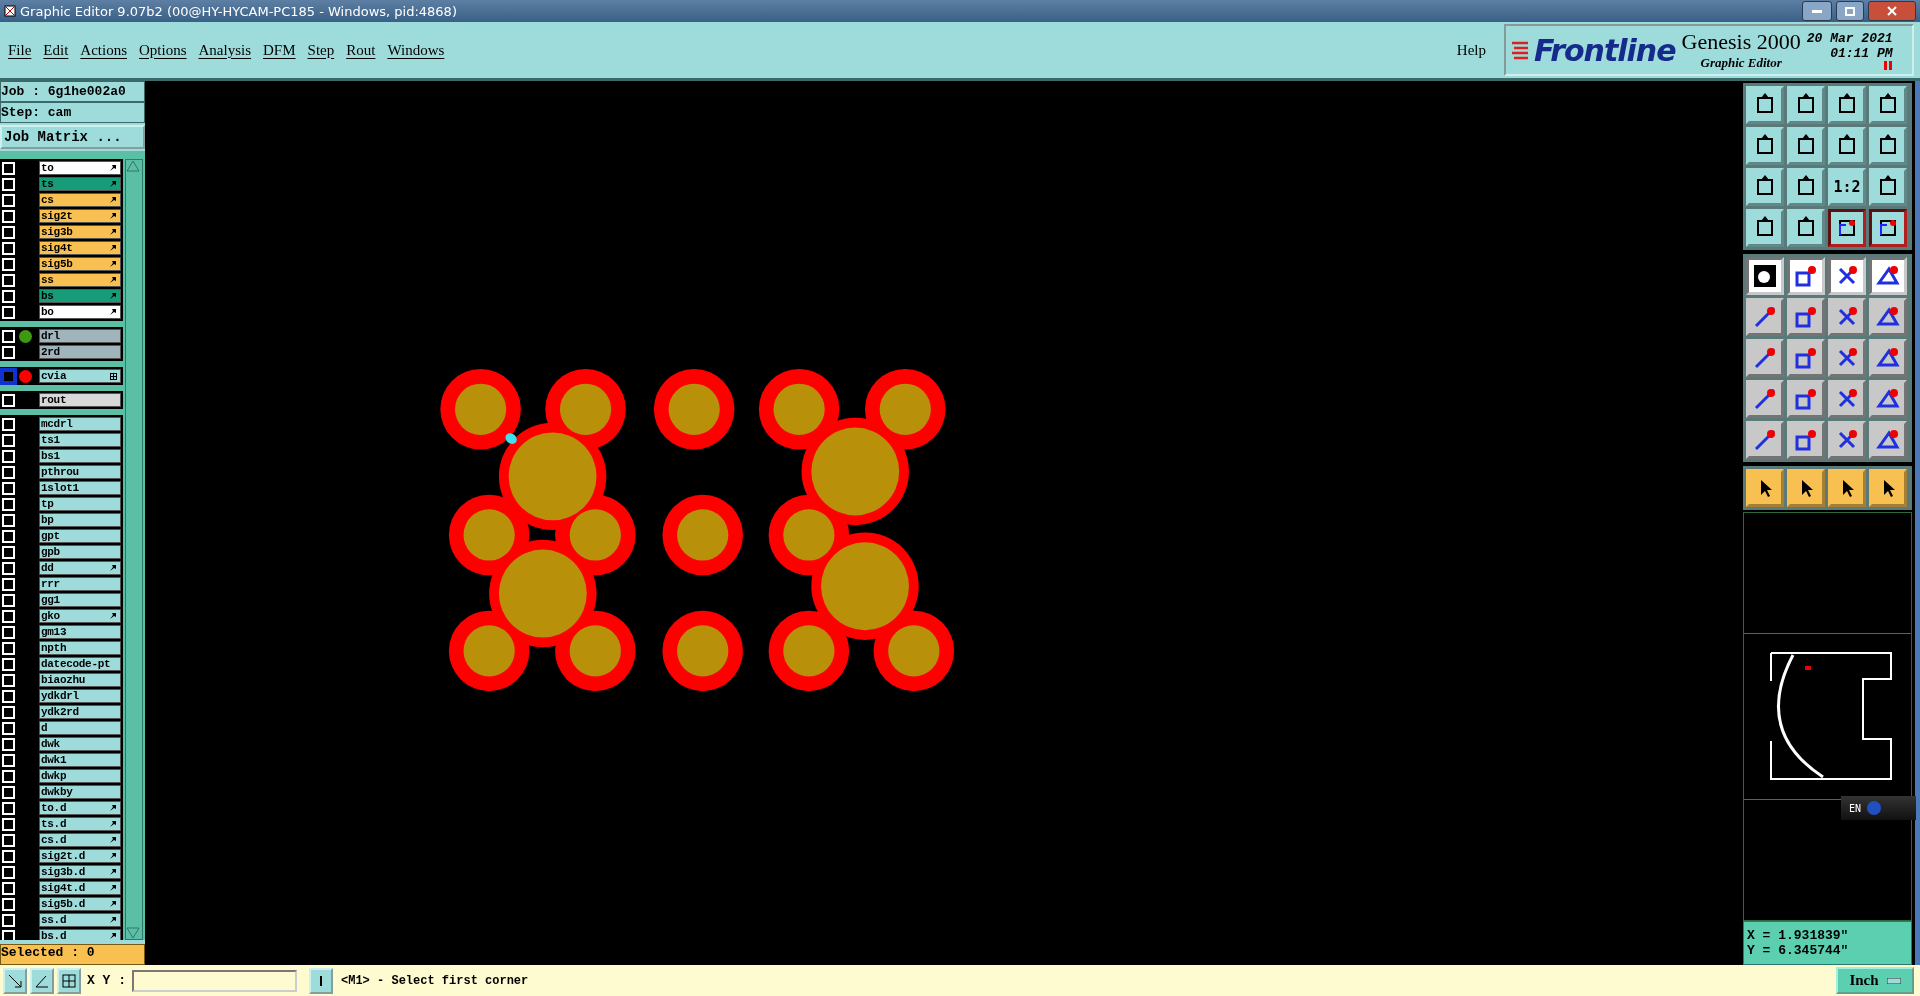  Describe the element at coordinates (1741, 63) in the screenshot. I see `product-subtitle: Graphic Editor` at that location.